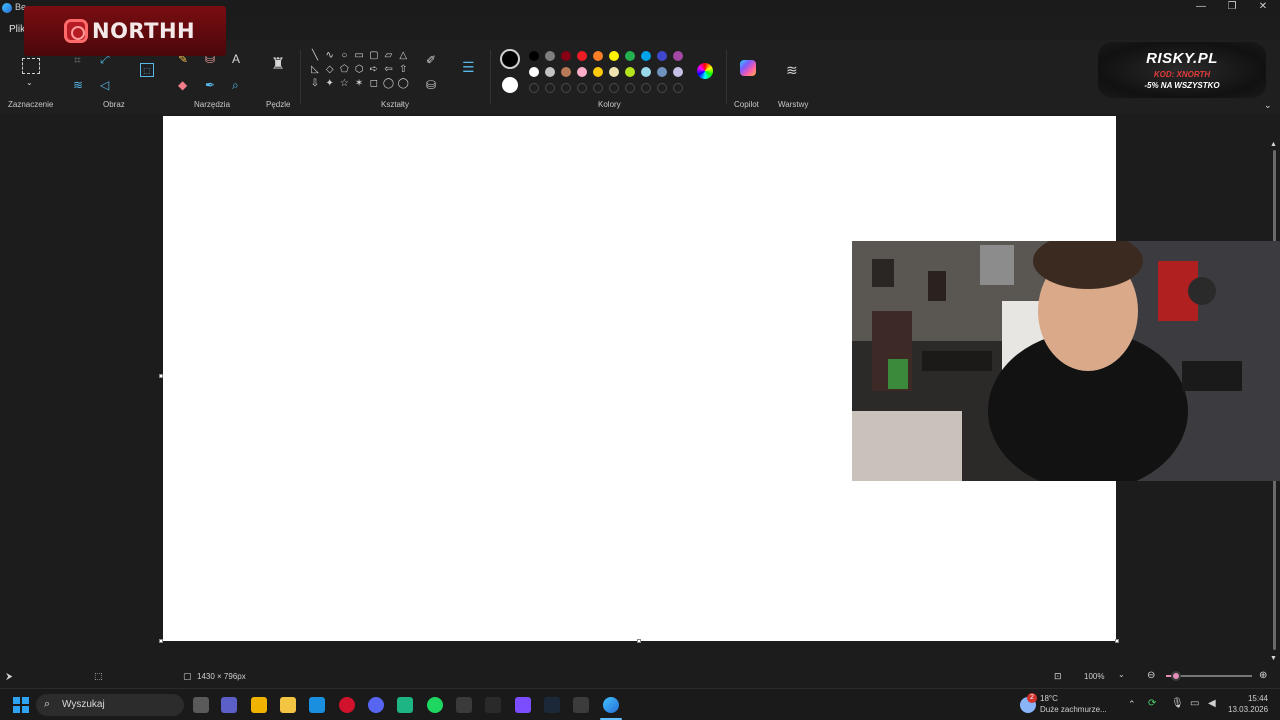 This screenshot has height=720, width=1280. I want to click on background-removal-icon: ≋, so click(78, 85).